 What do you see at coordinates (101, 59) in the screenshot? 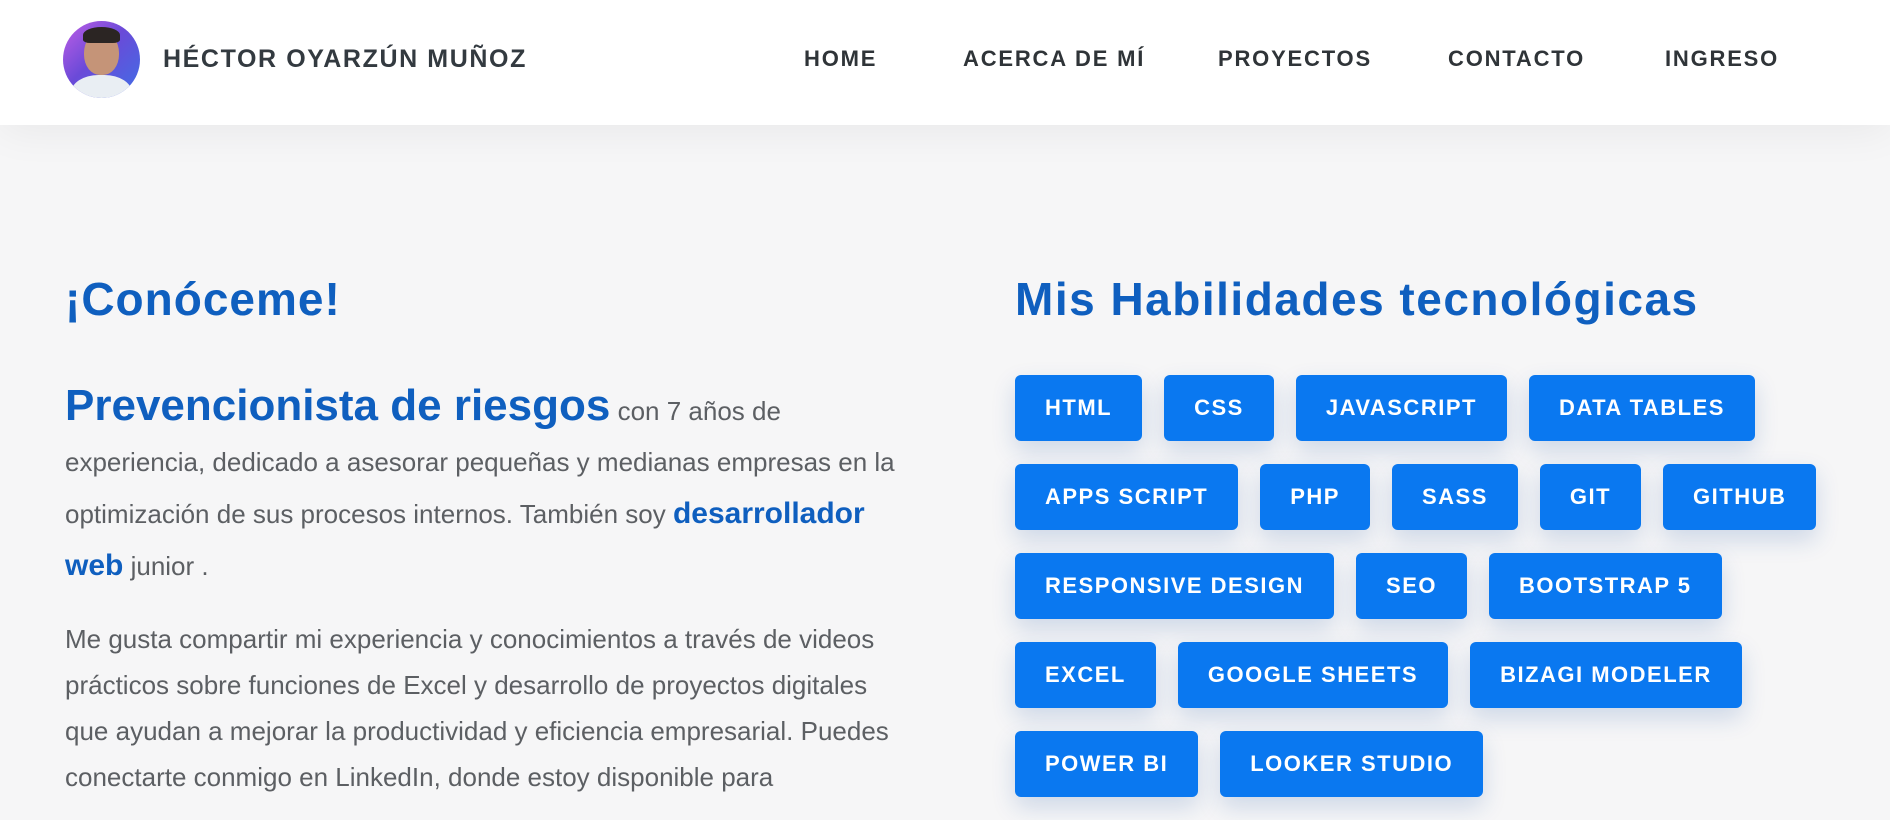
I see `avatar` at bounding box center [101, 59].